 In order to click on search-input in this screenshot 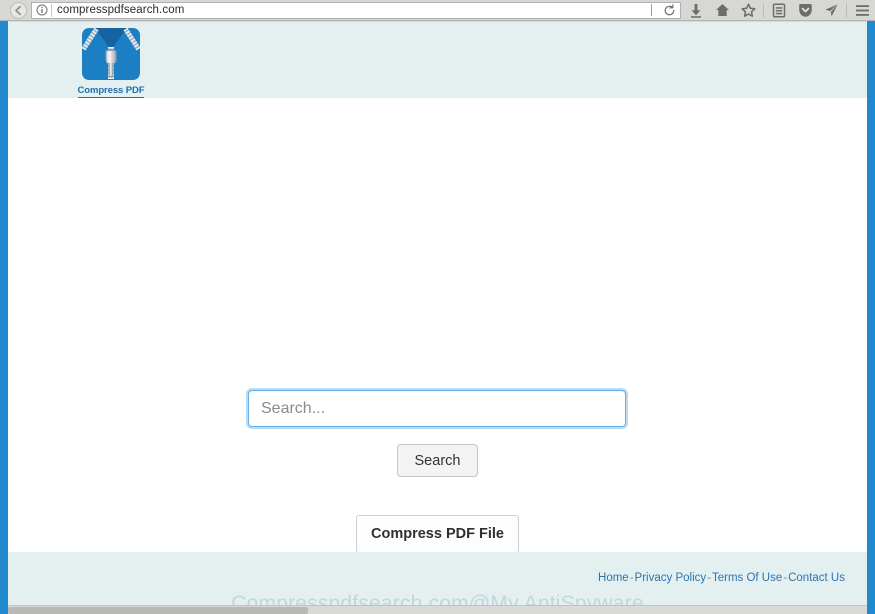, I will do `click(437, 408)`.